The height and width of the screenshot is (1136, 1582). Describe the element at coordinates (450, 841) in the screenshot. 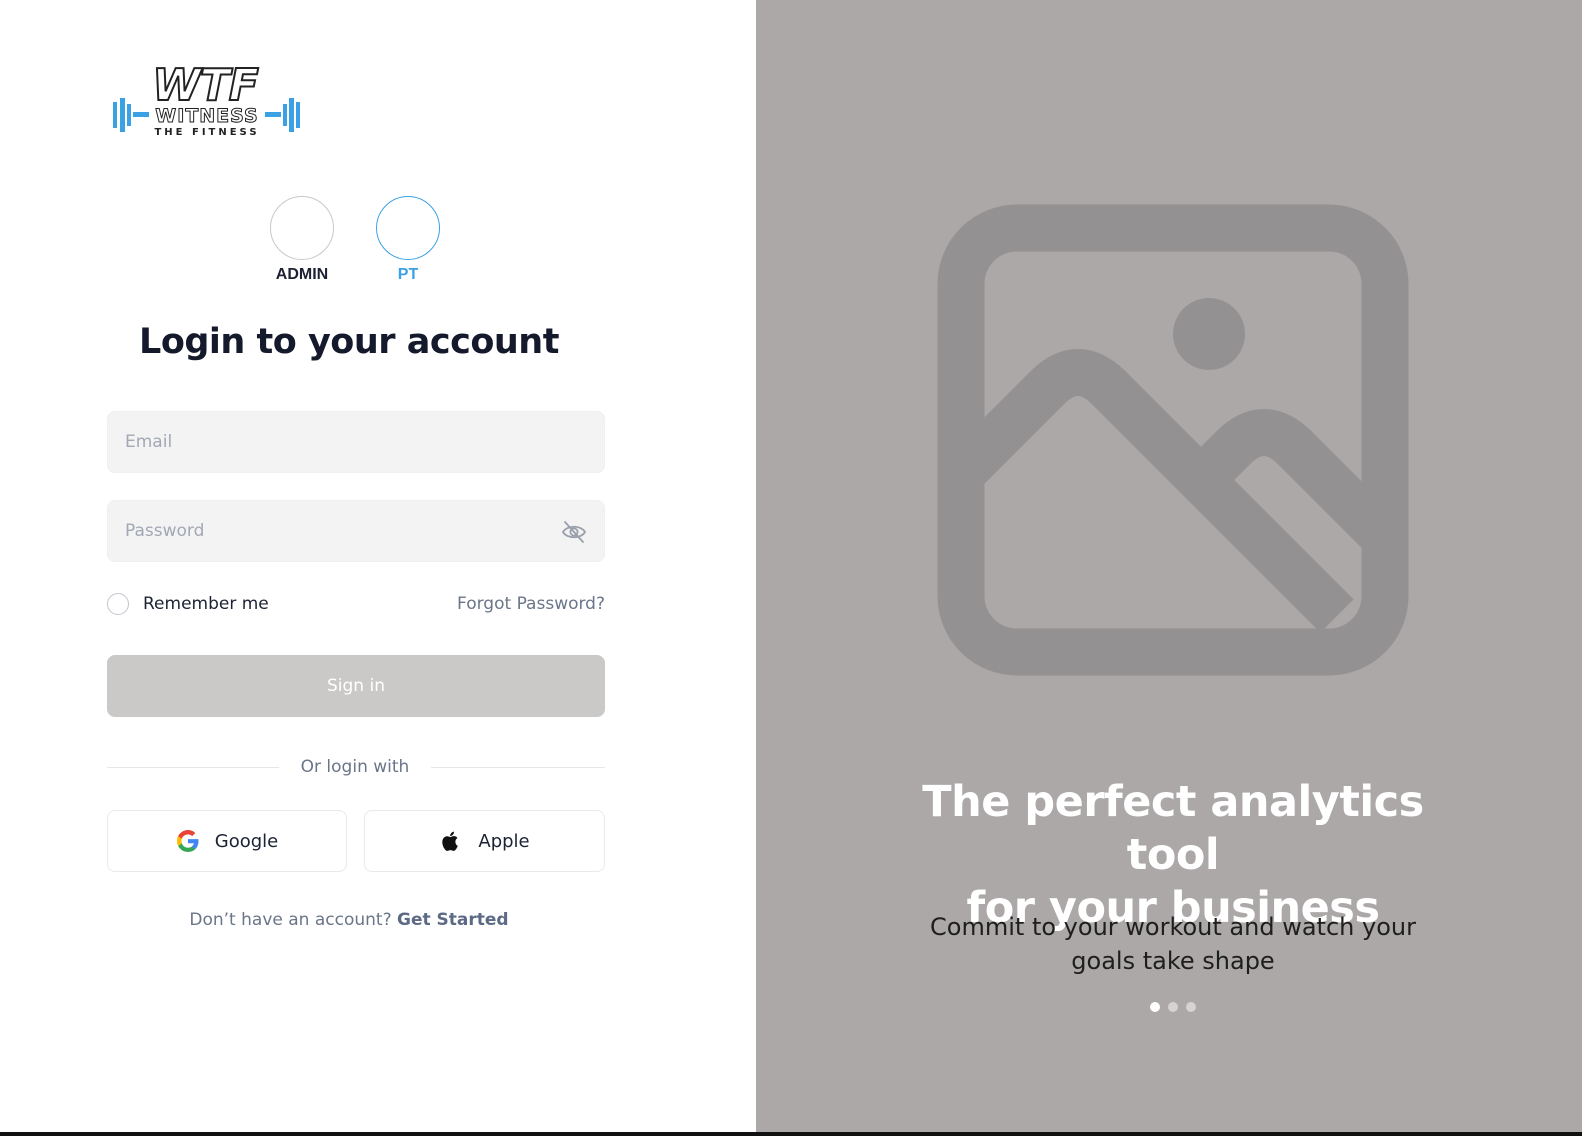

I see `apple-icon` at that location.